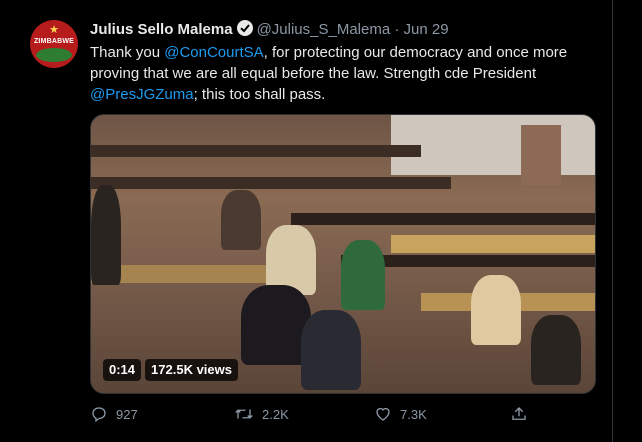  I want to click on video-overlay: 0:14 172.5K views, so click(170, 370).